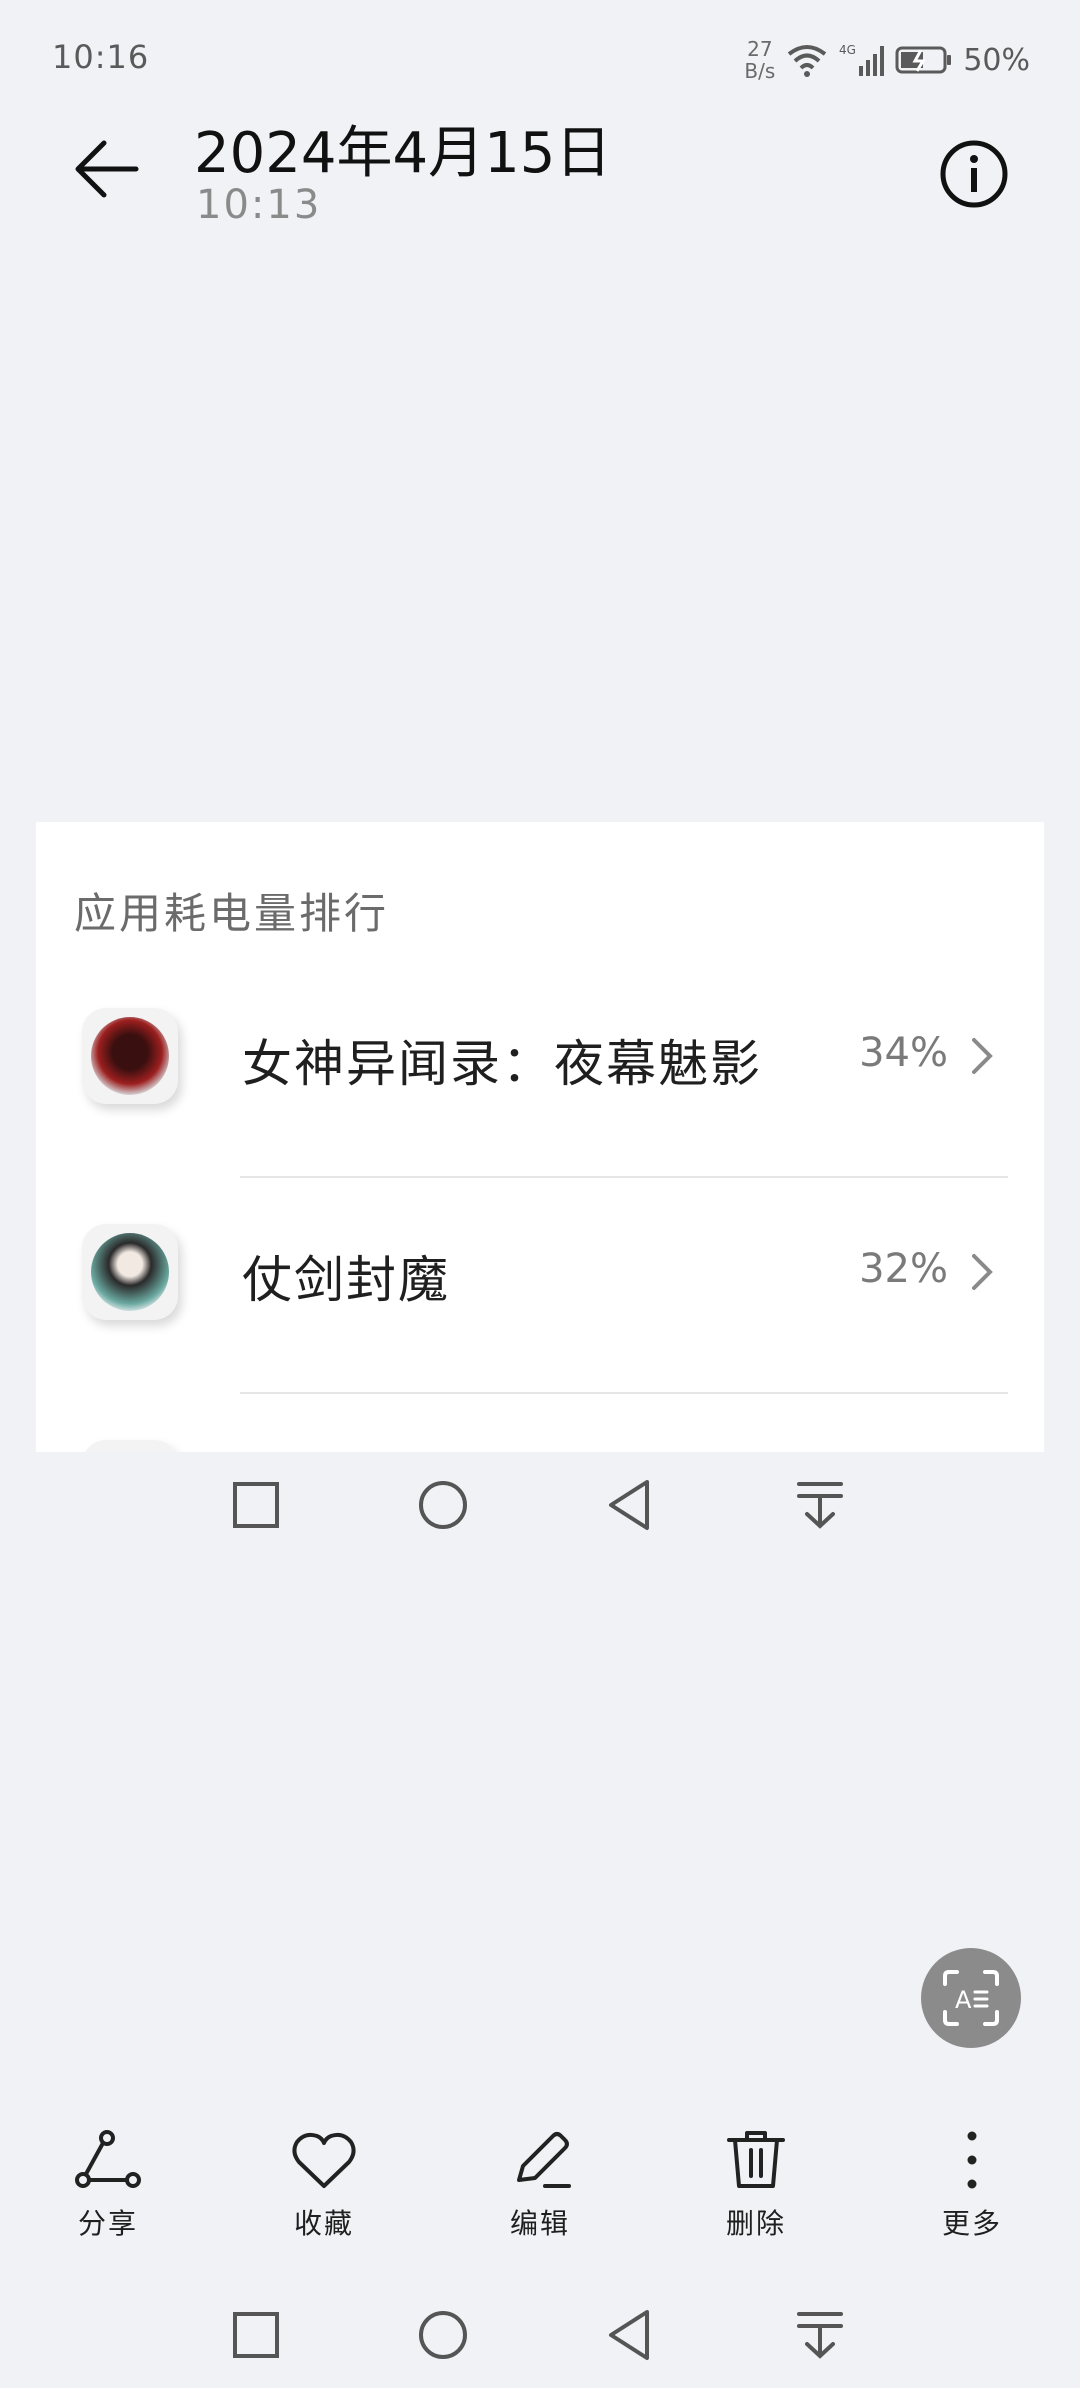  Describe the element at coordinates (323, 2223) in the screenshot. I see `favorite-label: 收藏` at that location.